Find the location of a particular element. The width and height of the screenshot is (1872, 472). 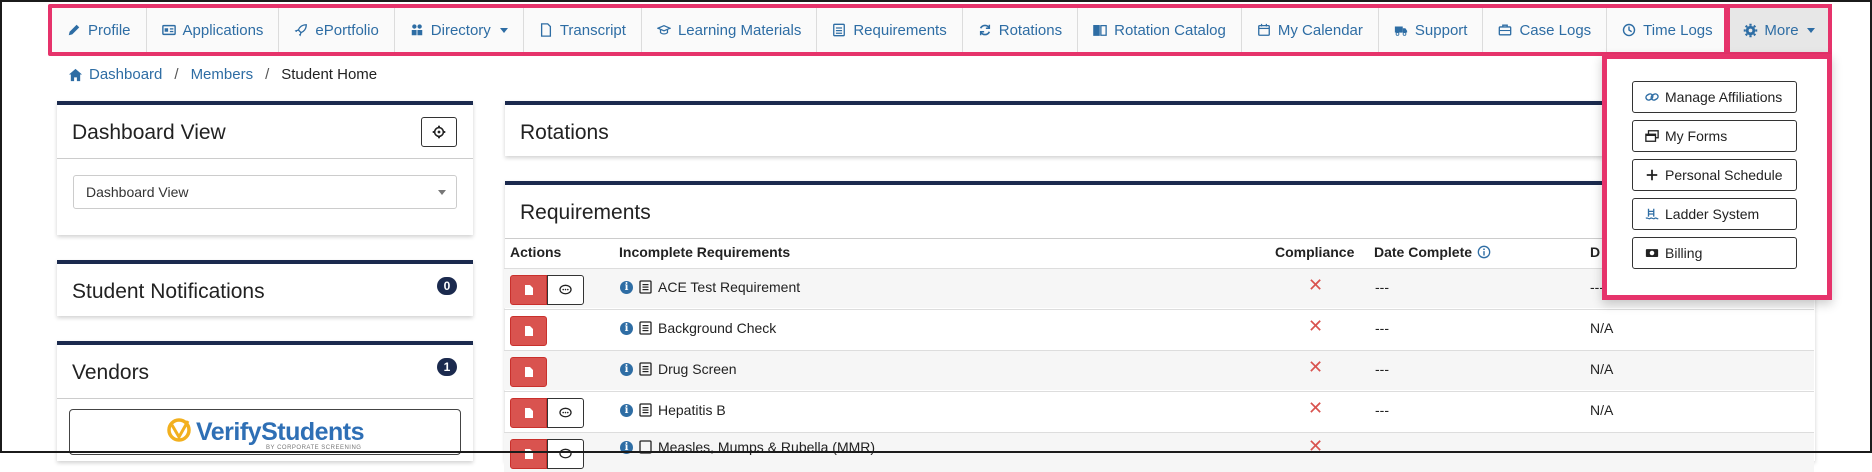

users-icon is located at coordinates (417, 30).